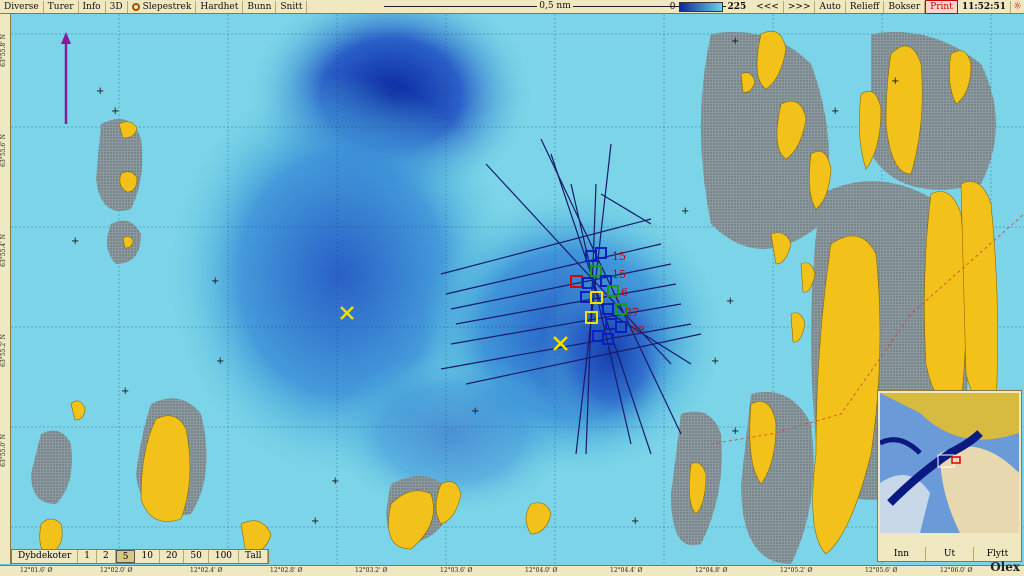  I want to click on marker-label: 28, so click(638, 330).